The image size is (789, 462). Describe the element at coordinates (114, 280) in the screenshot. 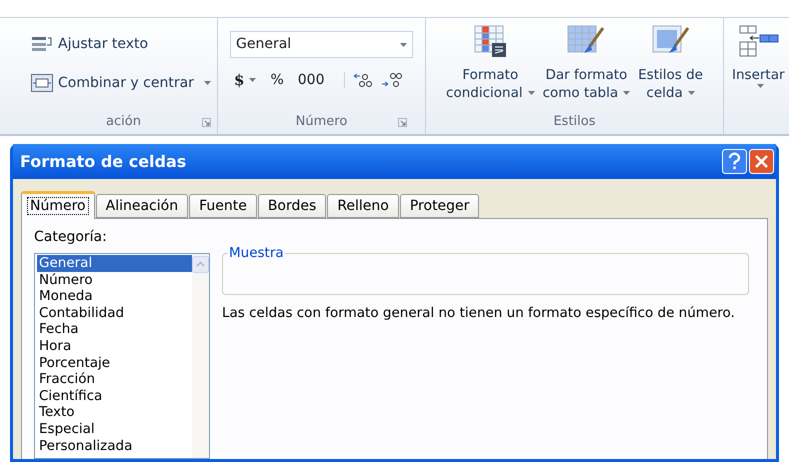

I see `category-item: Número` at that location.